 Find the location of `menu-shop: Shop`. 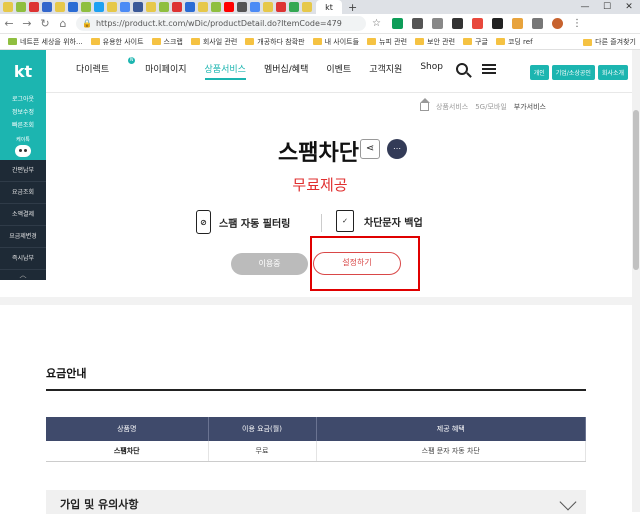

menu-shop: Shop is located at coordinates (431, 71).